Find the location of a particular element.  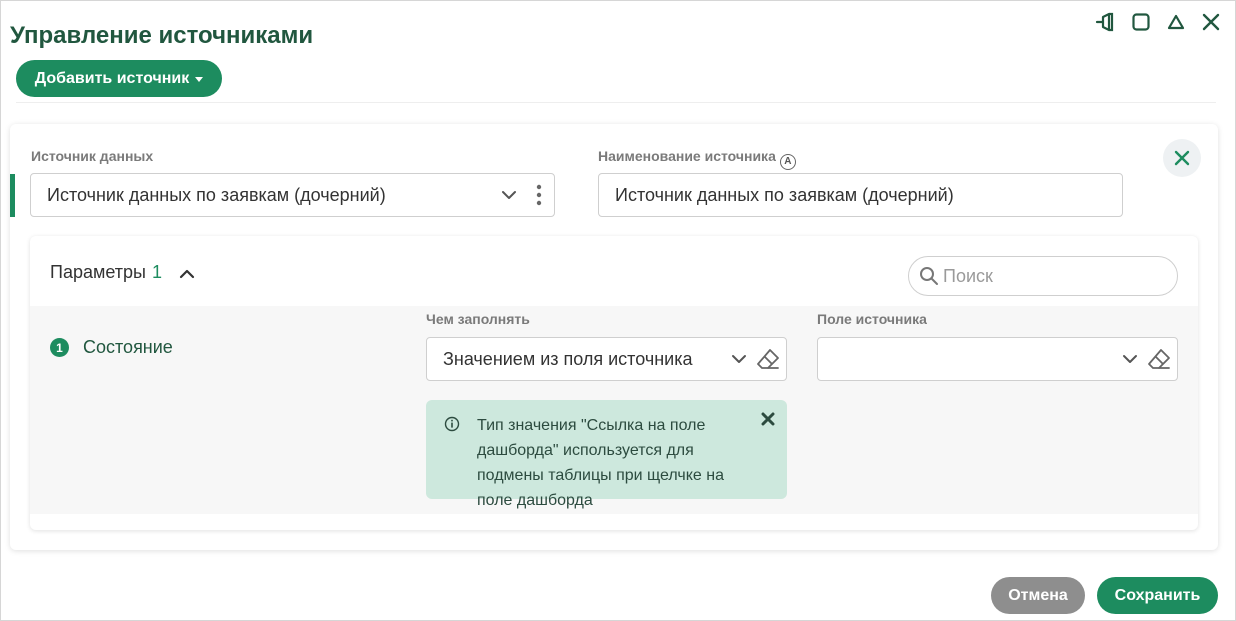

search-icon is located at coordinates (929, 276).